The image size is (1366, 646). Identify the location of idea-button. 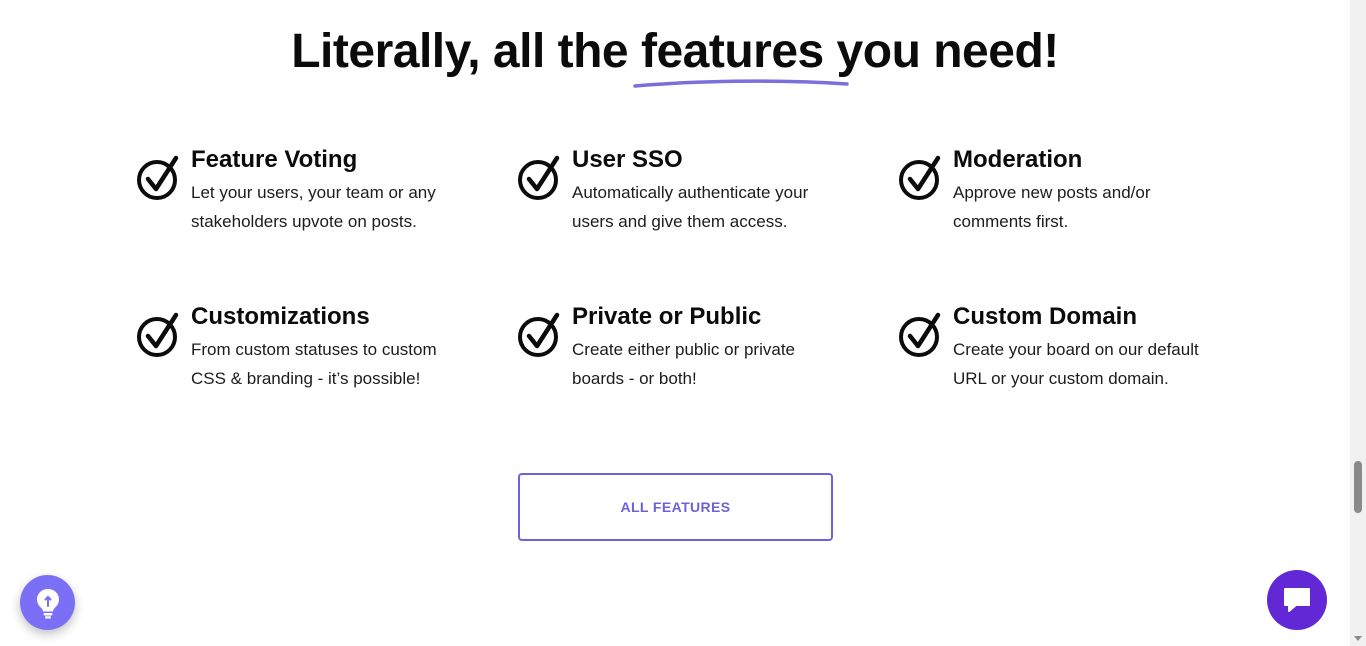
(47, 602).